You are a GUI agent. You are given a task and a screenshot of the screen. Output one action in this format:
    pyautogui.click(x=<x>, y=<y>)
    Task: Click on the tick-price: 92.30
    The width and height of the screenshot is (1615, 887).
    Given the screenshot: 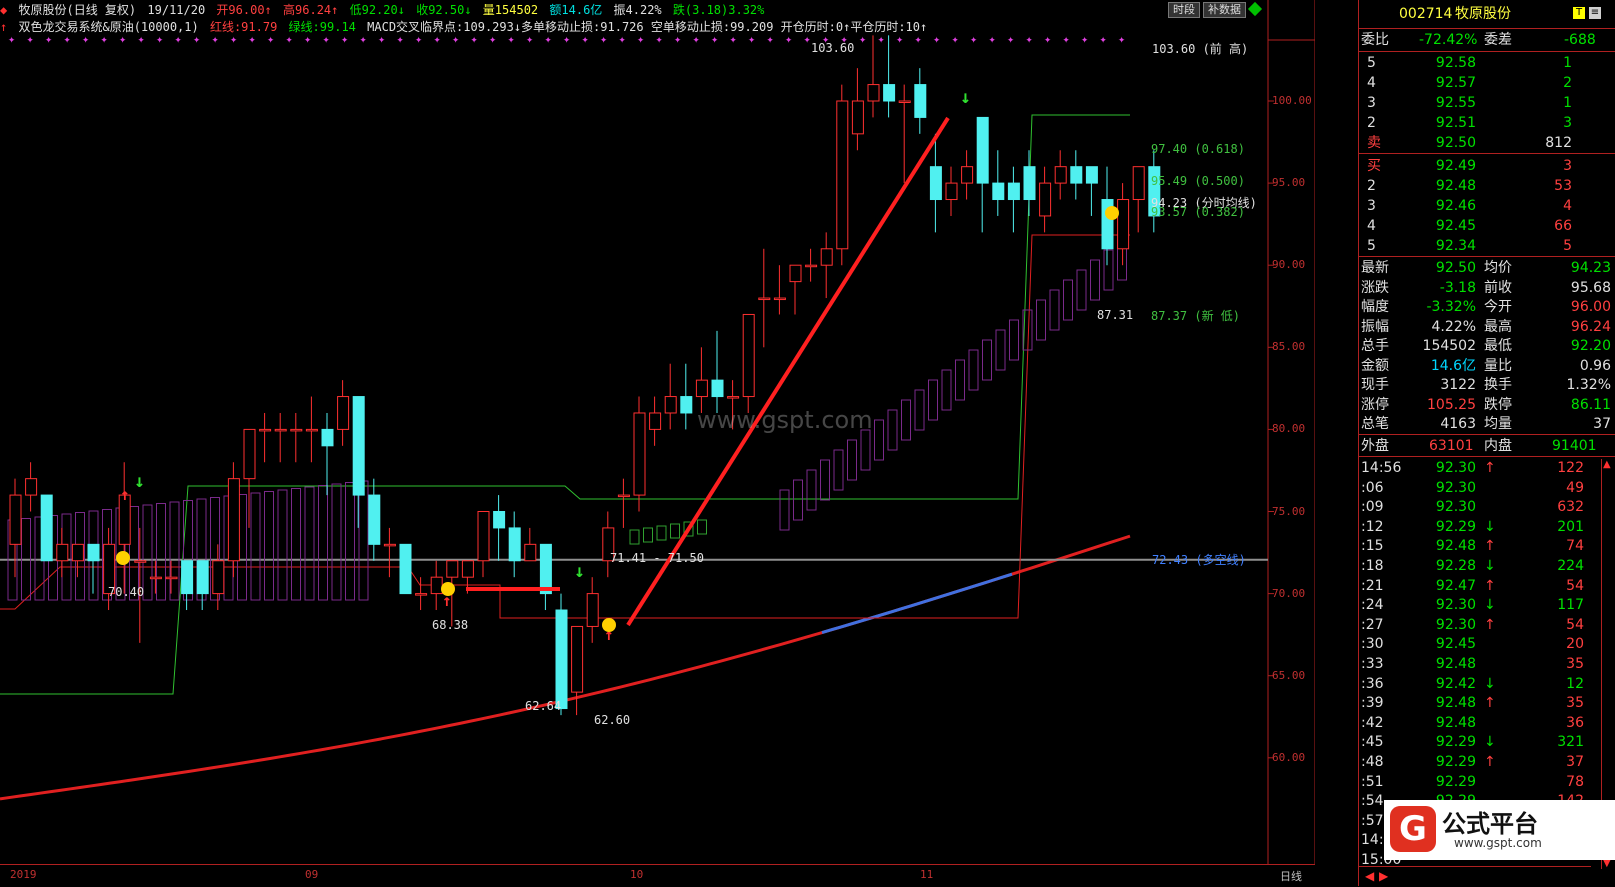 What is the action you would take?
    pyautogui.click(x=1455, y=487)
    